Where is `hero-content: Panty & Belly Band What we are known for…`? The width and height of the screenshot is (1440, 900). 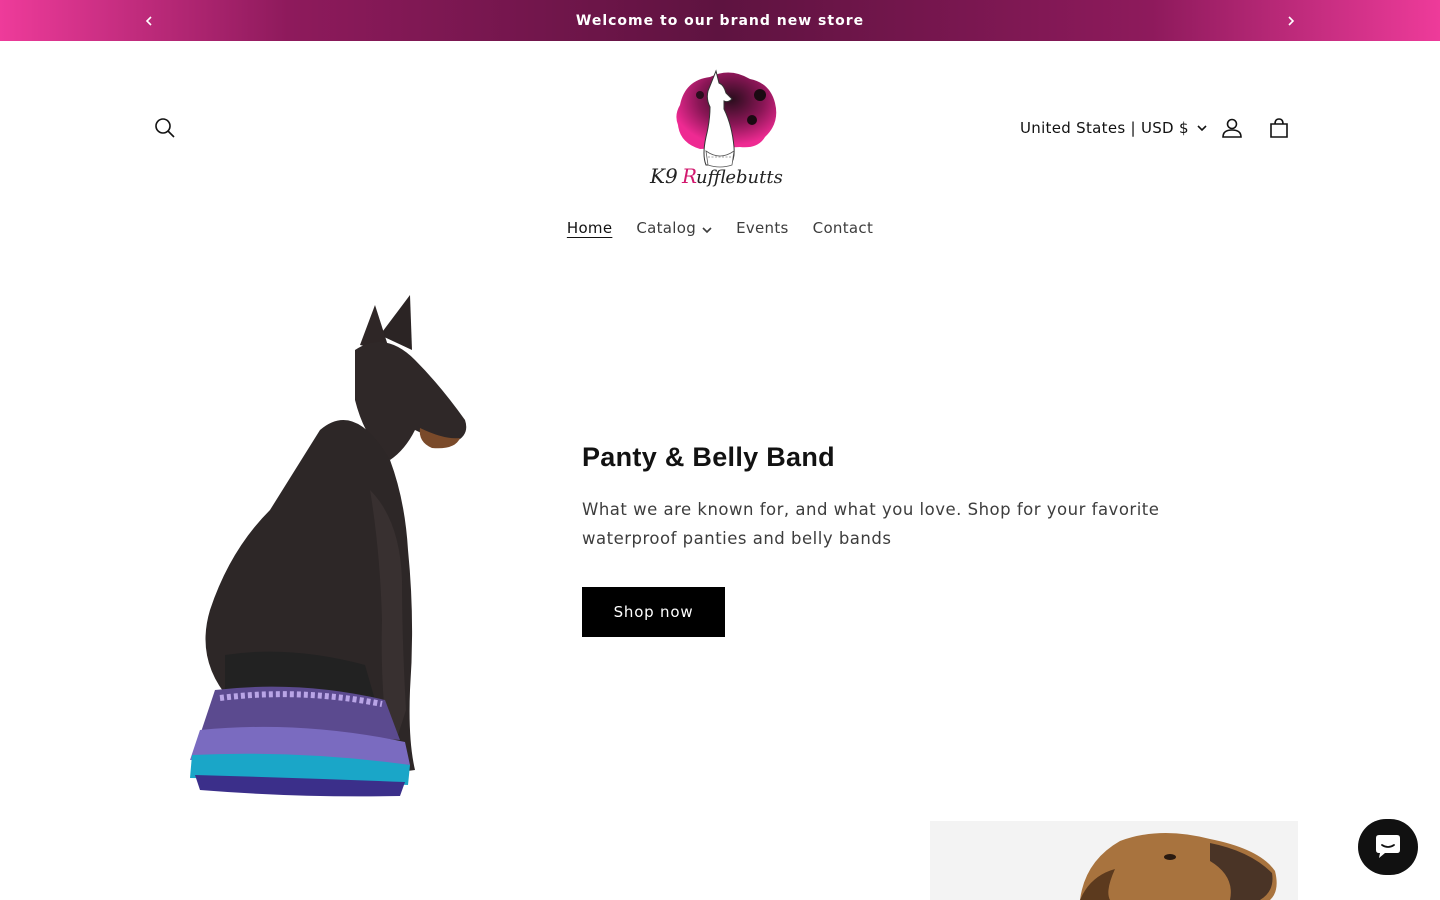
hero-content: Panty & Belly Band What we are known for… is located at coordinates (912, 539).